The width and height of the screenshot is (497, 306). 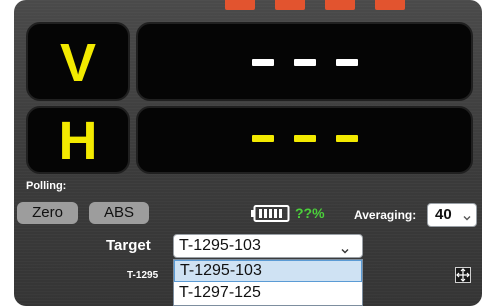 I want to click on h-axis-label: H, so click(x=78, y=141).